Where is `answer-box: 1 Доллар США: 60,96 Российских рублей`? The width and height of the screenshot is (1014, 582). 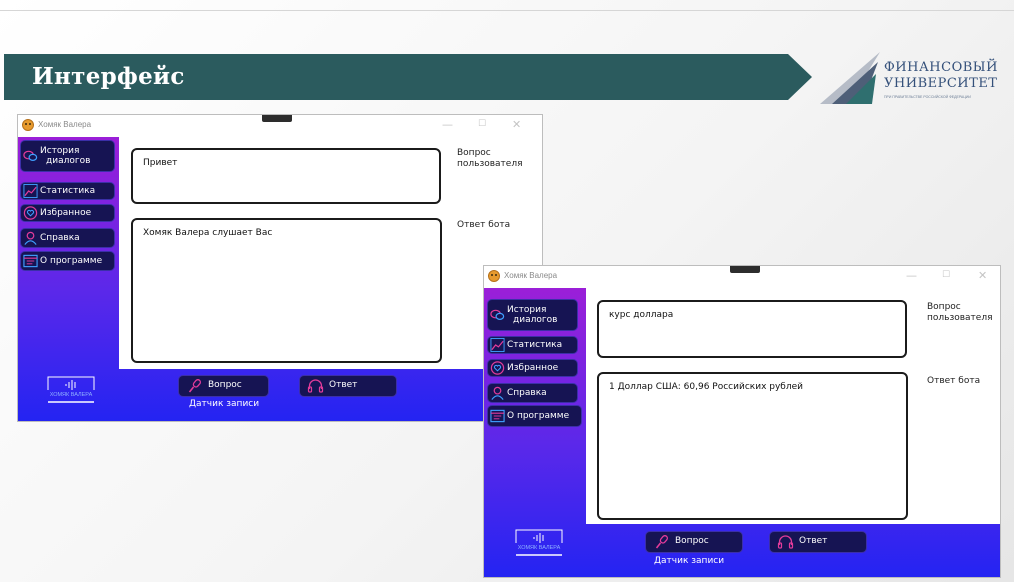
answer-box: 1 Доллар США: 60,96 Российских рублей is located at coordinates (752, 446).